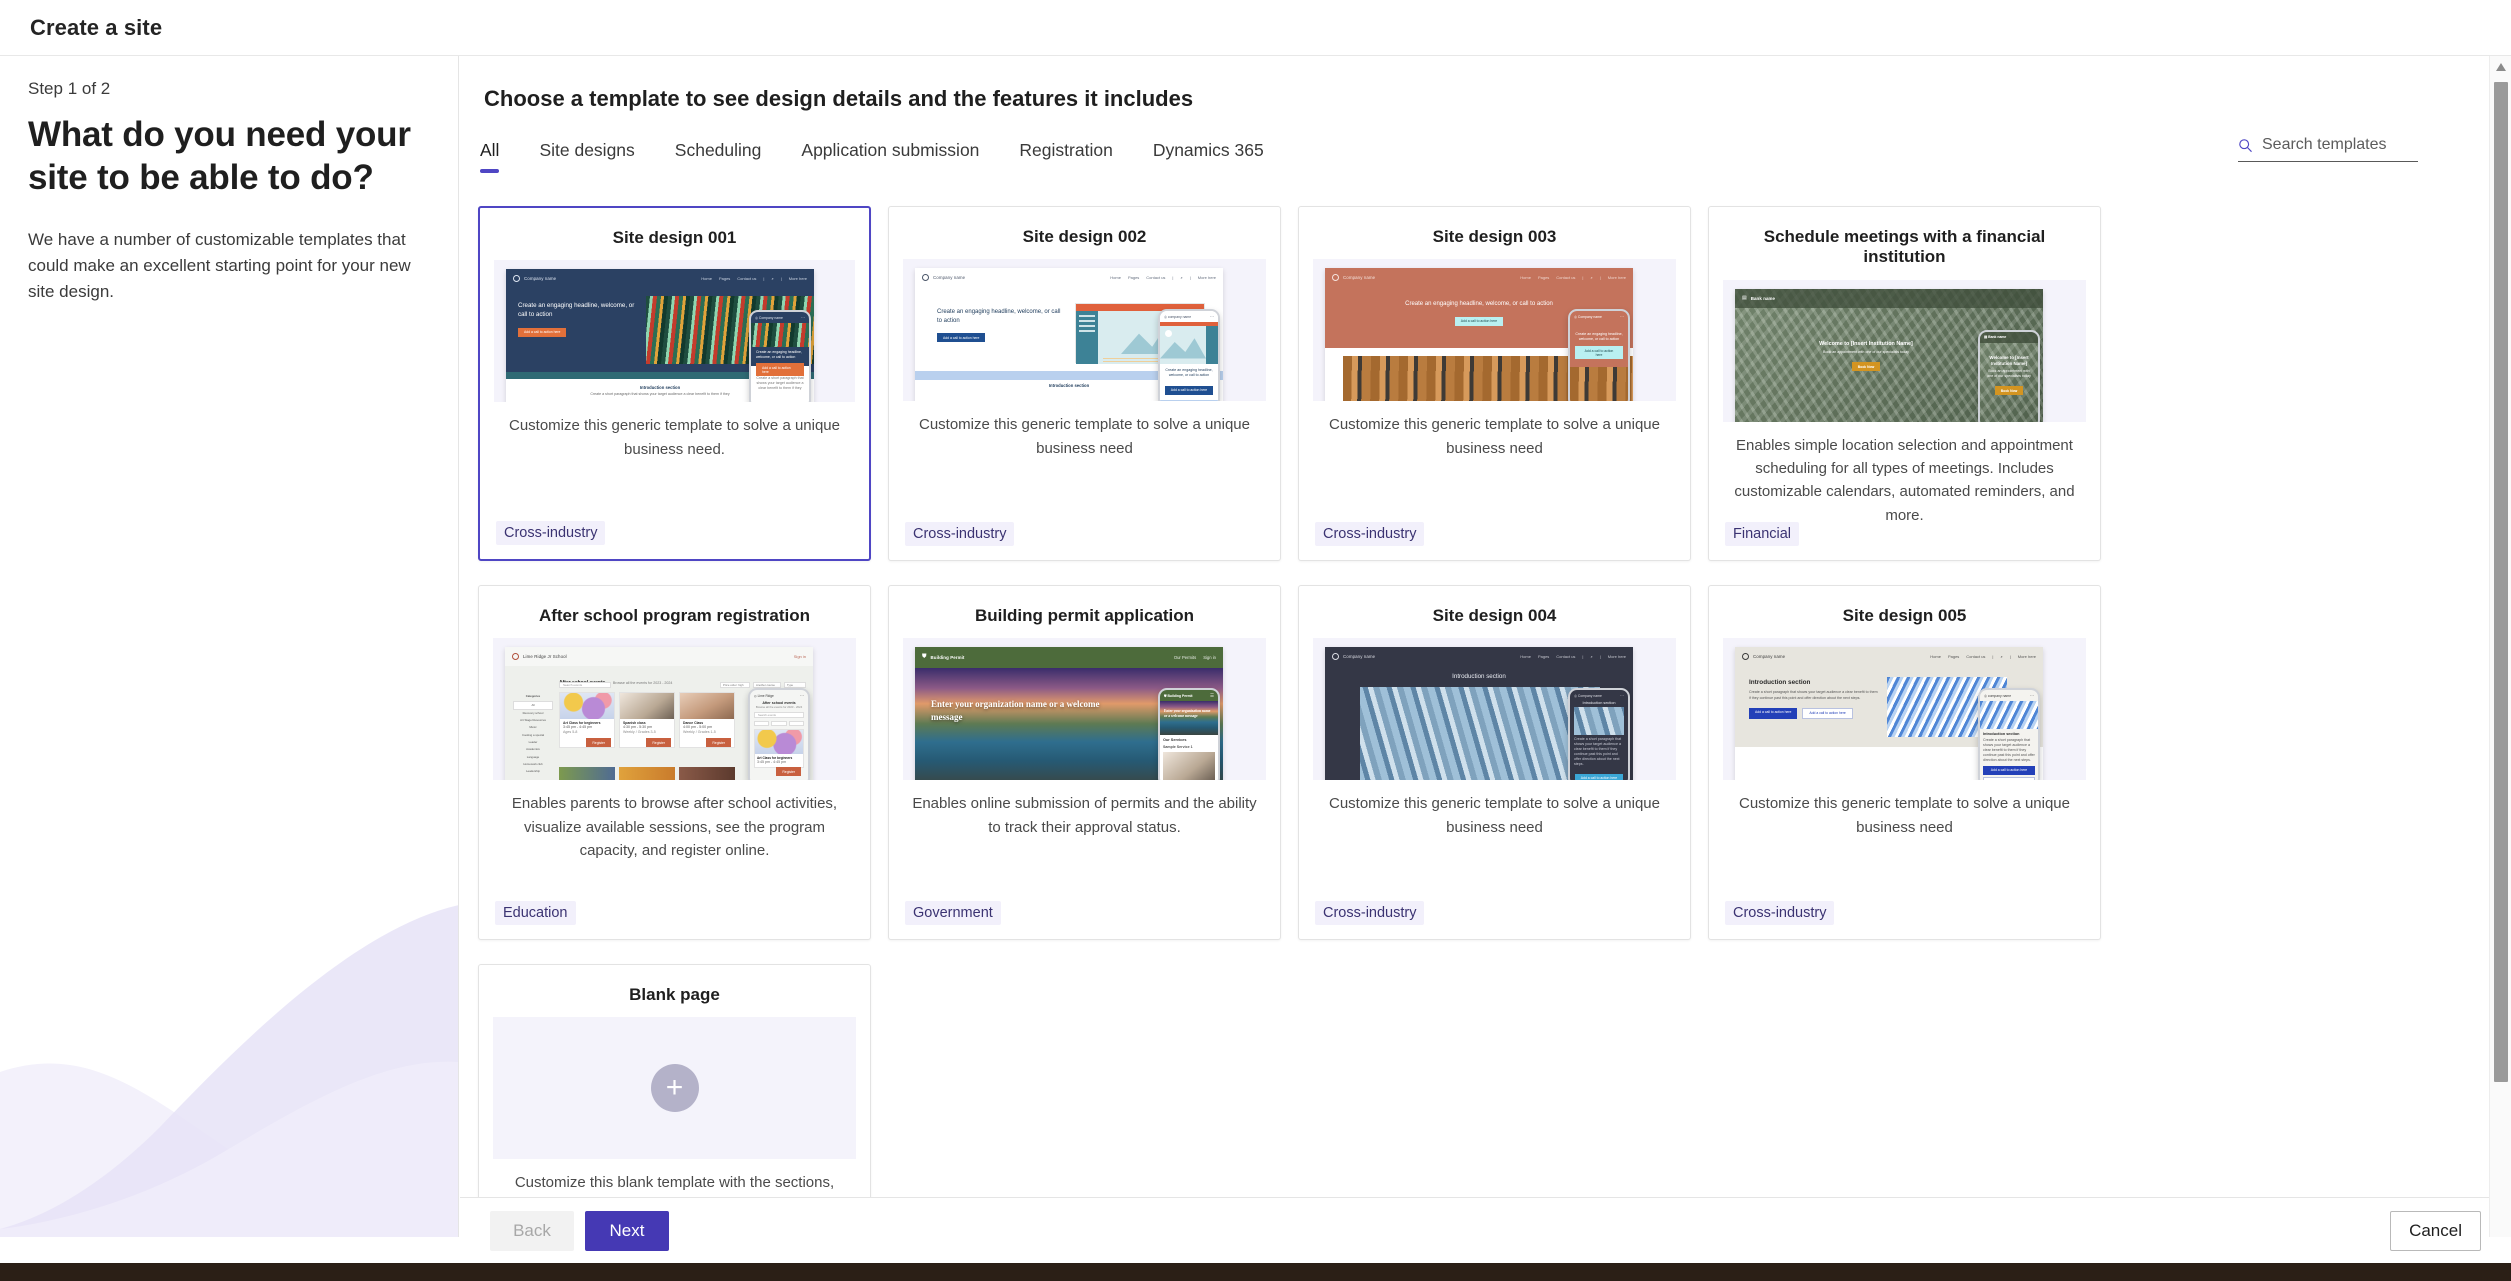 This screenshot has height=1281, width=2511. What do you see at coordinates (1494, 615) in the screenshot?
I see `card-title: Site design 004` at bounding box center [1494, 615].